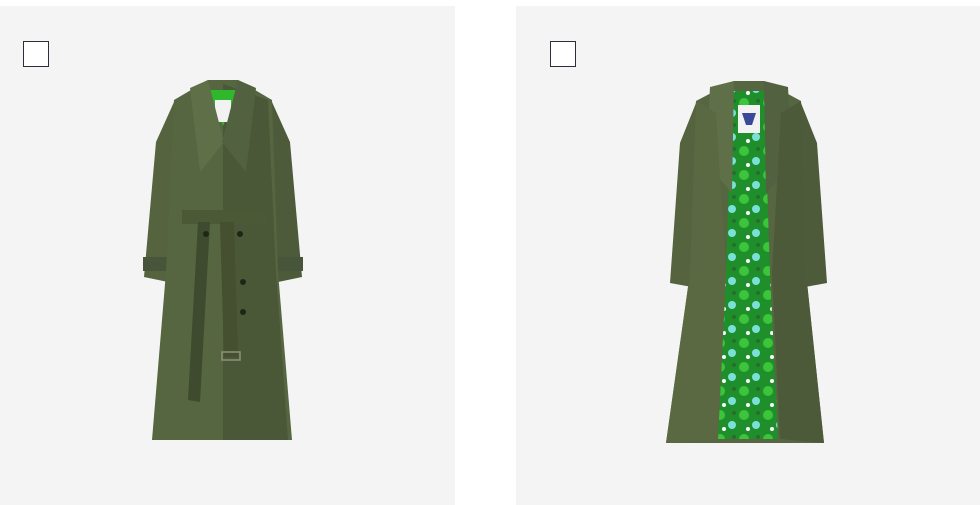  I want to click on trench-coat-belted-image, so click(223, 260).